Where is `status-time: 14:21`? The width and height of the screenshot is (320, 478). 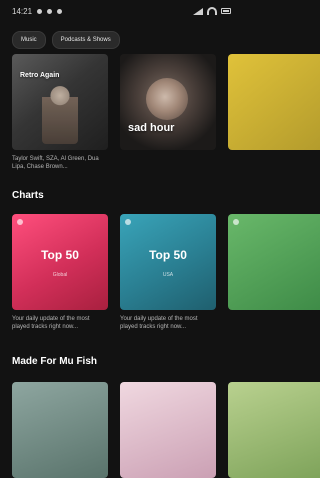 status-time: 14:21 is located at coordinates (22, 11).